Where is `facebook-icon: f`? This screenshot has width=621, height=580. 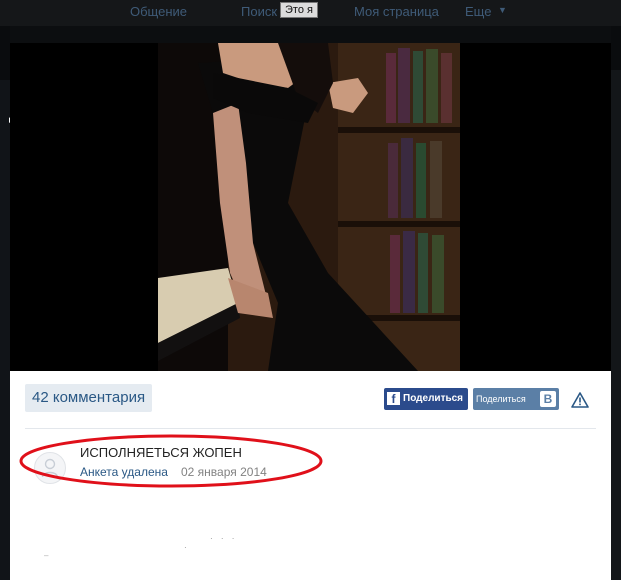
facebook-icon: f is located at coordinates (393, 399).